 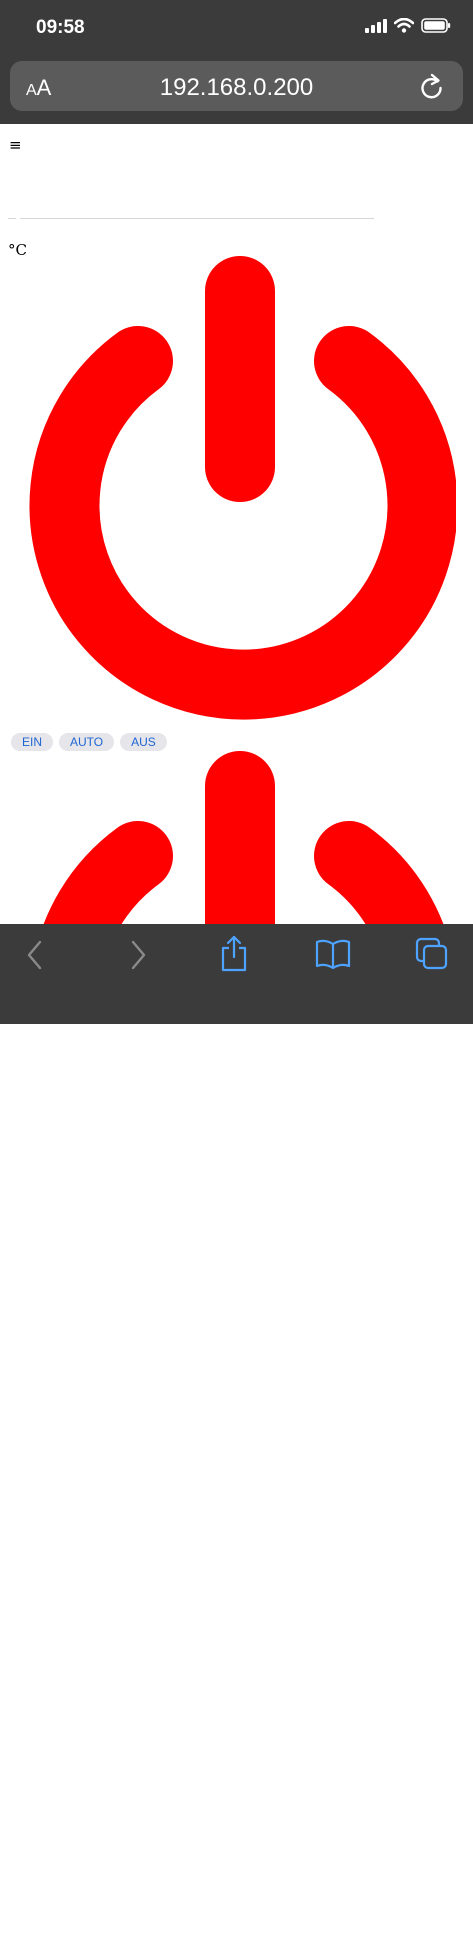 I want to click on status-icons, so click(x=408, y=25).